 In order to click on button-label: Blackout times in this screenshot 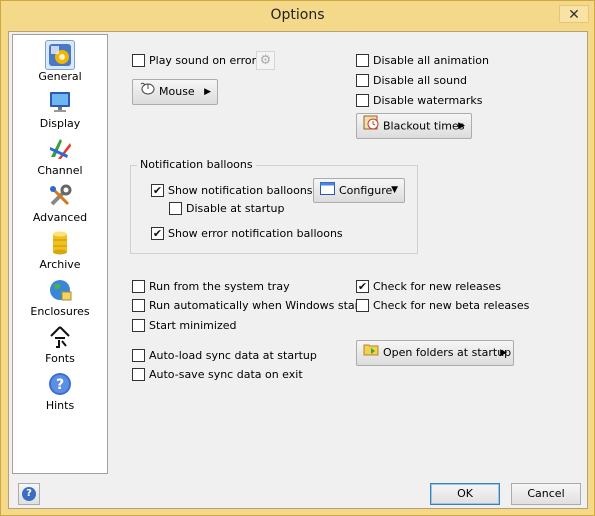, I will do `click(424, 126)`.